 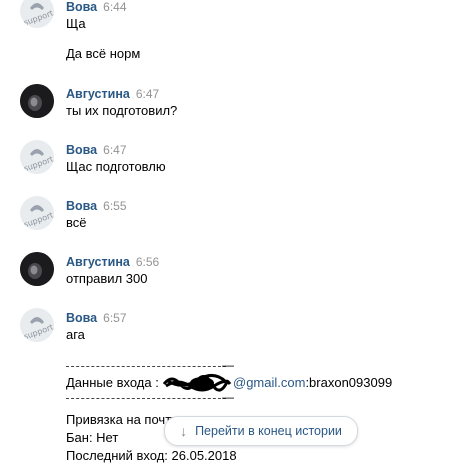 I want to click on ban-line: Бан: Нет, so click(x=92, y=437).